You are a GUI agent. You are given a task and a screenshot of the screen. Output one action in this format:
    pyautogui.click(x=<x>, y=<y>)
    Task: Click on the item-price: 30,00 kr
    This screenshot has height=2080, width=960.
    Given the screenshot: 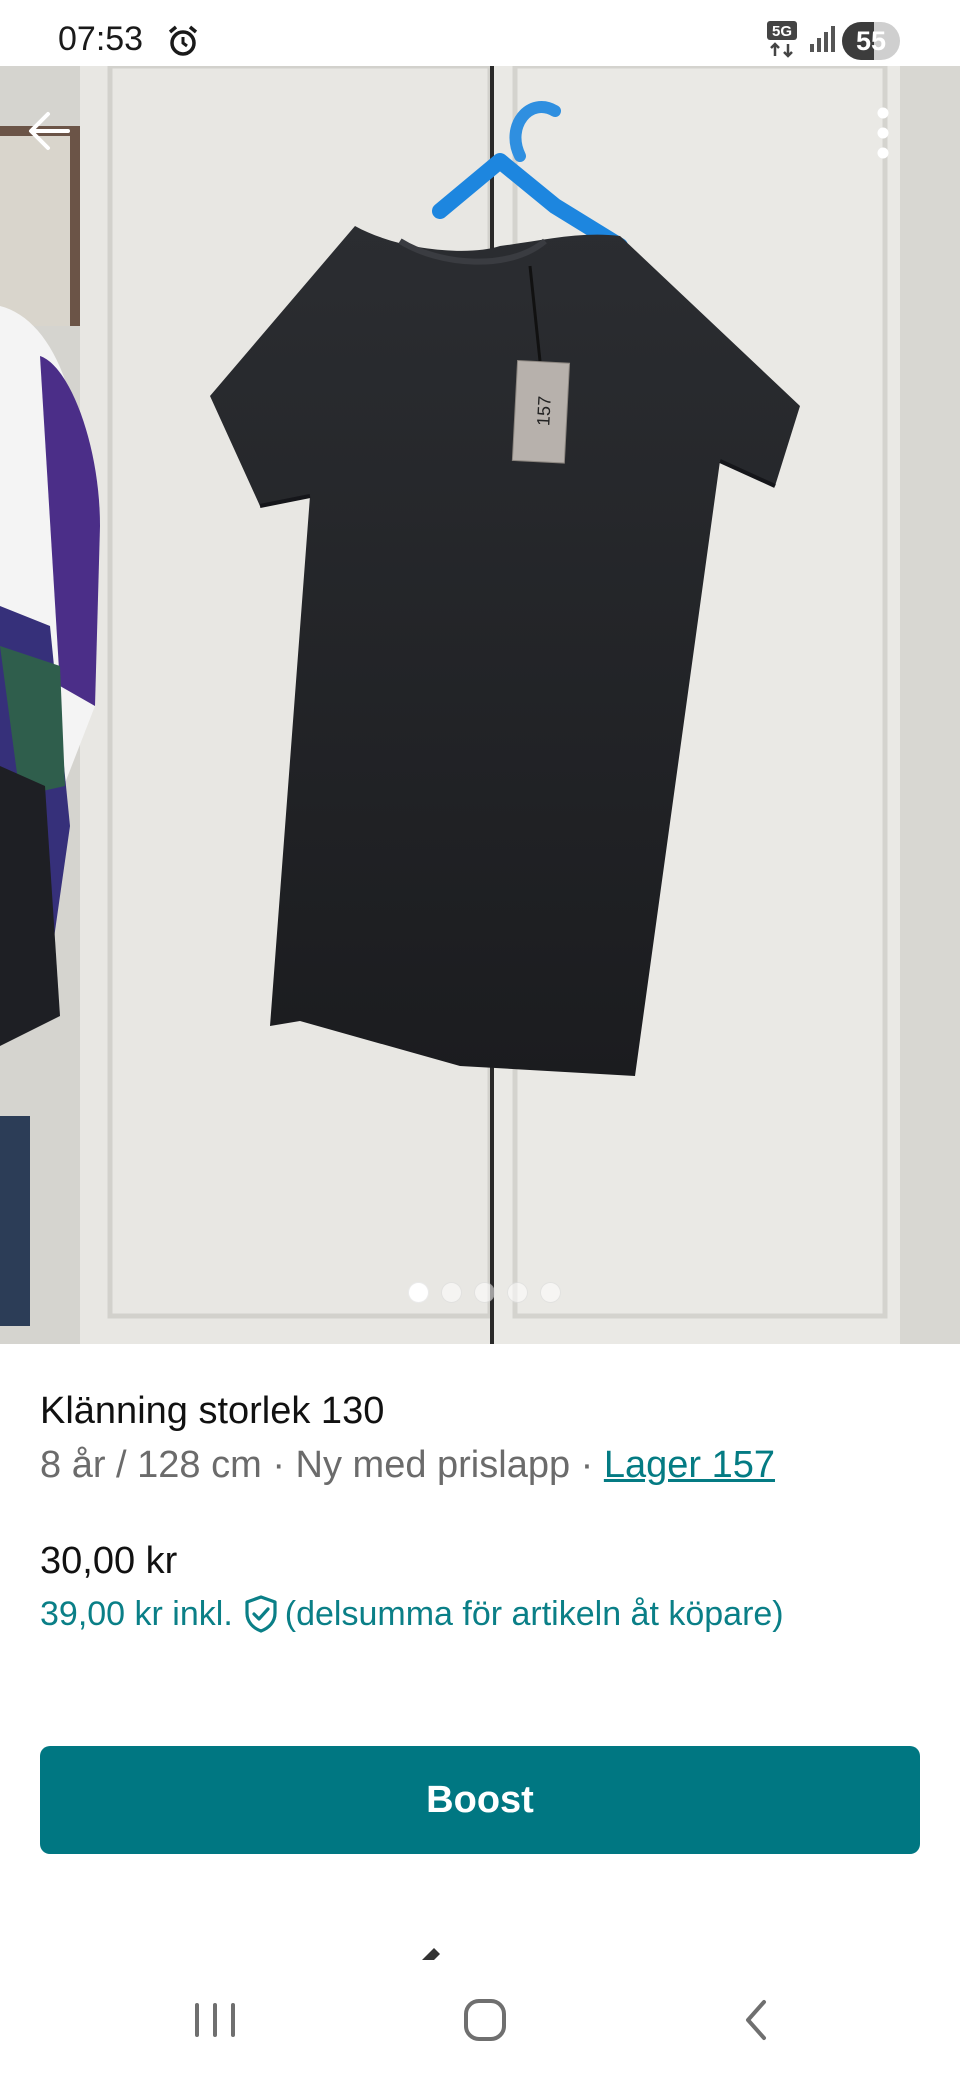 What is the action you would take?
    pyautogui.click(x=109, y=1561)
    